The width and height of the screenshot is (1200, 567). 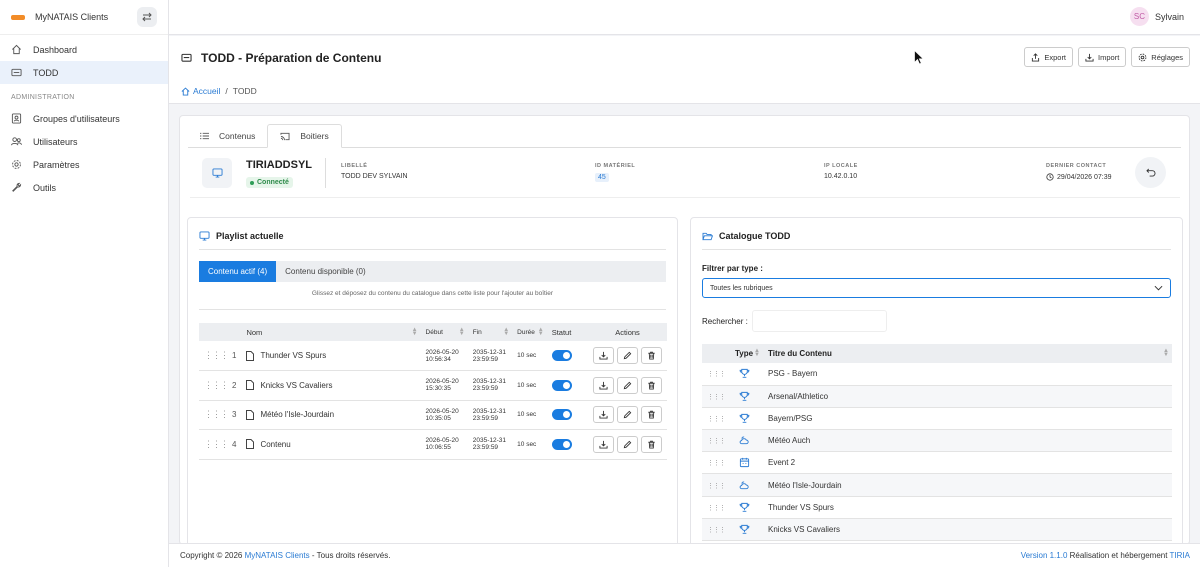 I want to click on footer-brand-link: MyNATAIS Clients, so click(x=277, y=555).